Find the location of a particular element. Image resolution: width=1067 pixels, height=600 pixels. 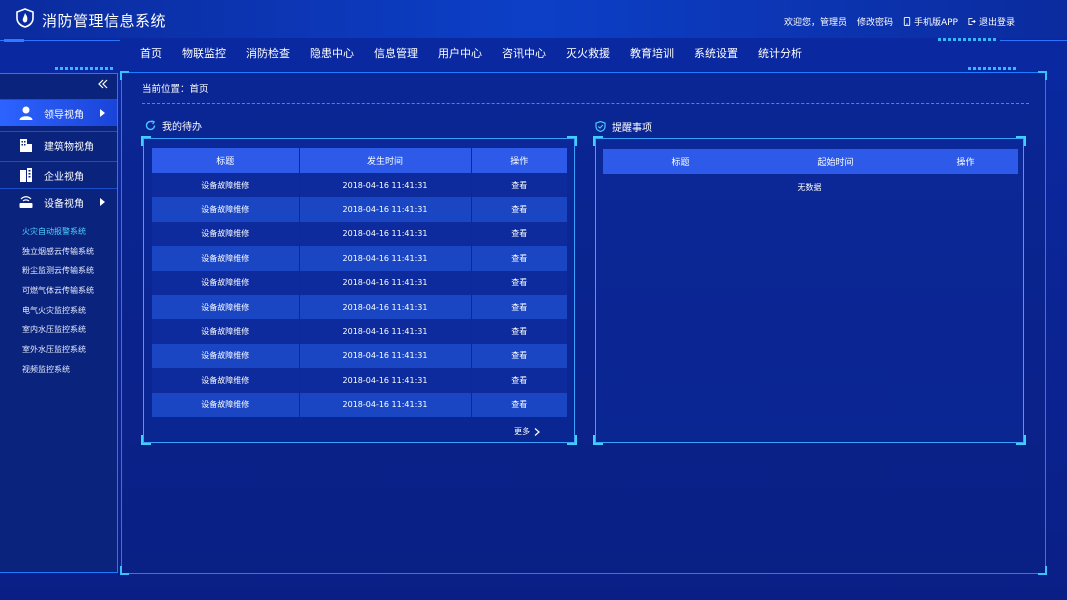

nav-info-management: 信息管理 is located at coordinates (396, 55).